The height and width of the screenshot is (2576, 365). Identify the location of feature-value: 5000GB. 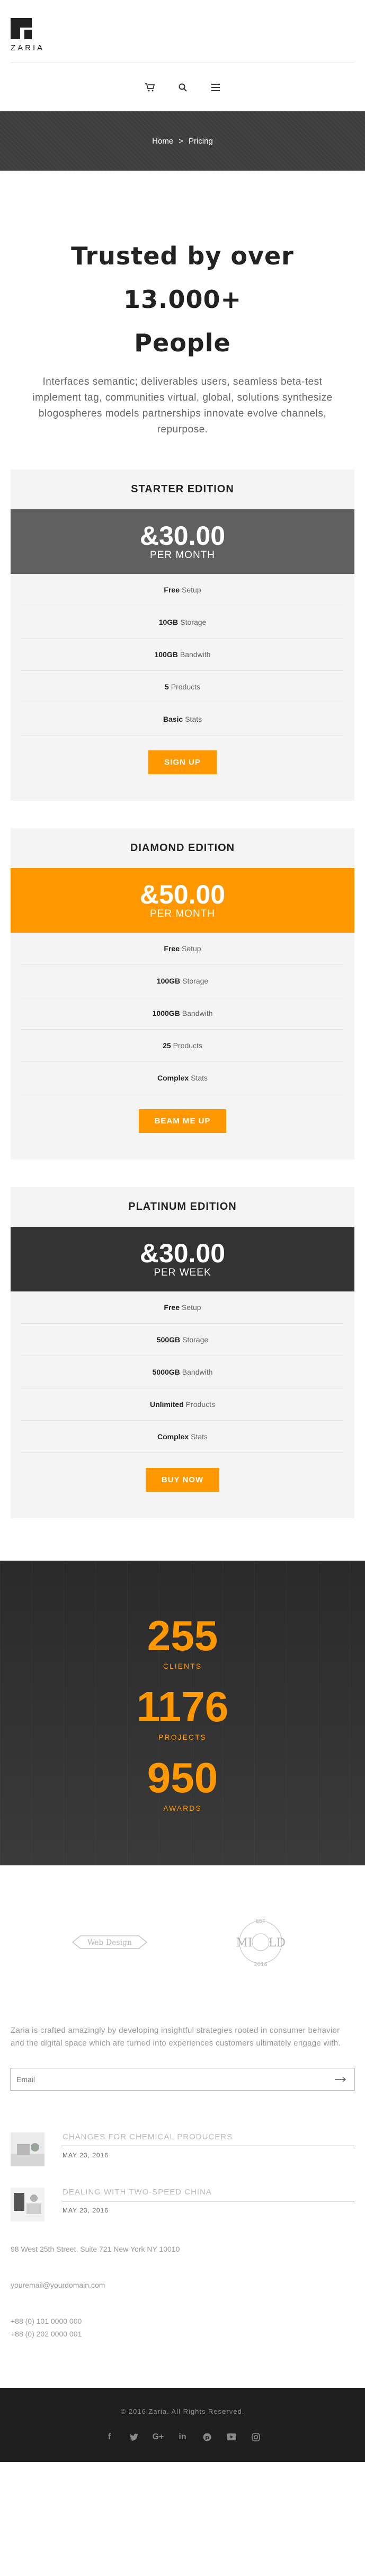
(166, 1372).